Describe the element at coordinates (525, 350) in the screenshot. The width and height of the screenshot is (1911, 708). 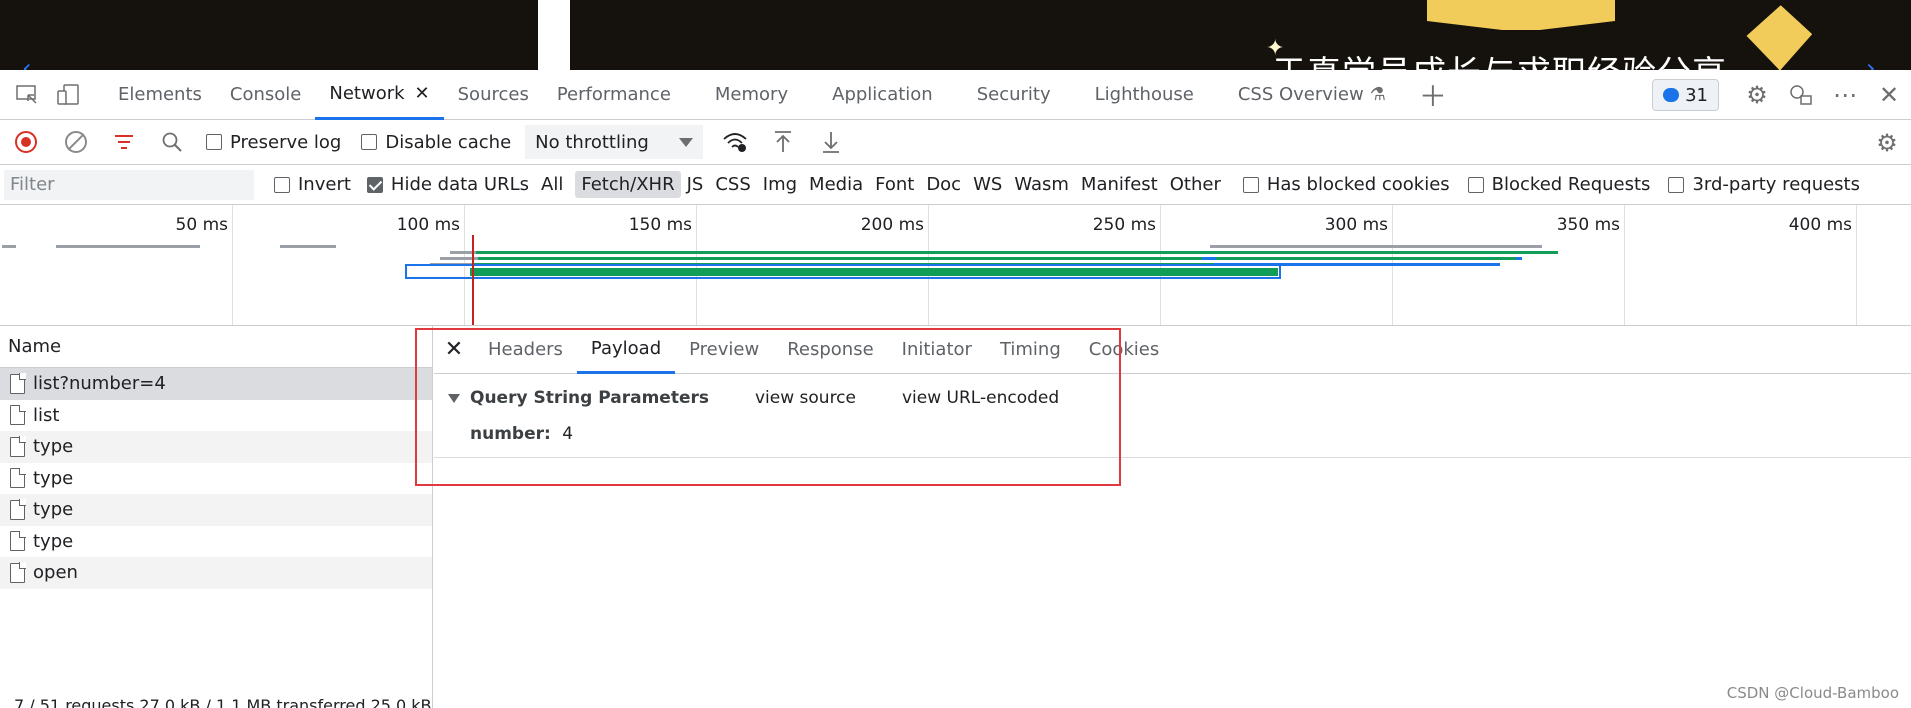
I see `tab-headers: Headers` at that location.